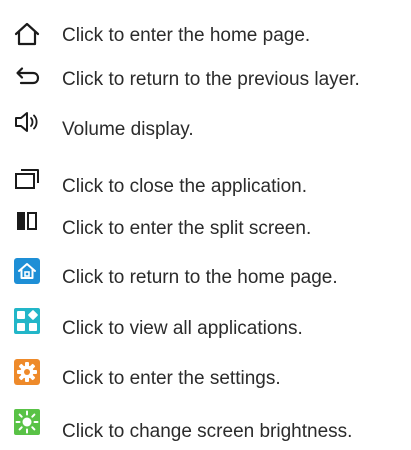  I want to click on legend-row-all-apps: Click to view all applications., so click(205, 327).